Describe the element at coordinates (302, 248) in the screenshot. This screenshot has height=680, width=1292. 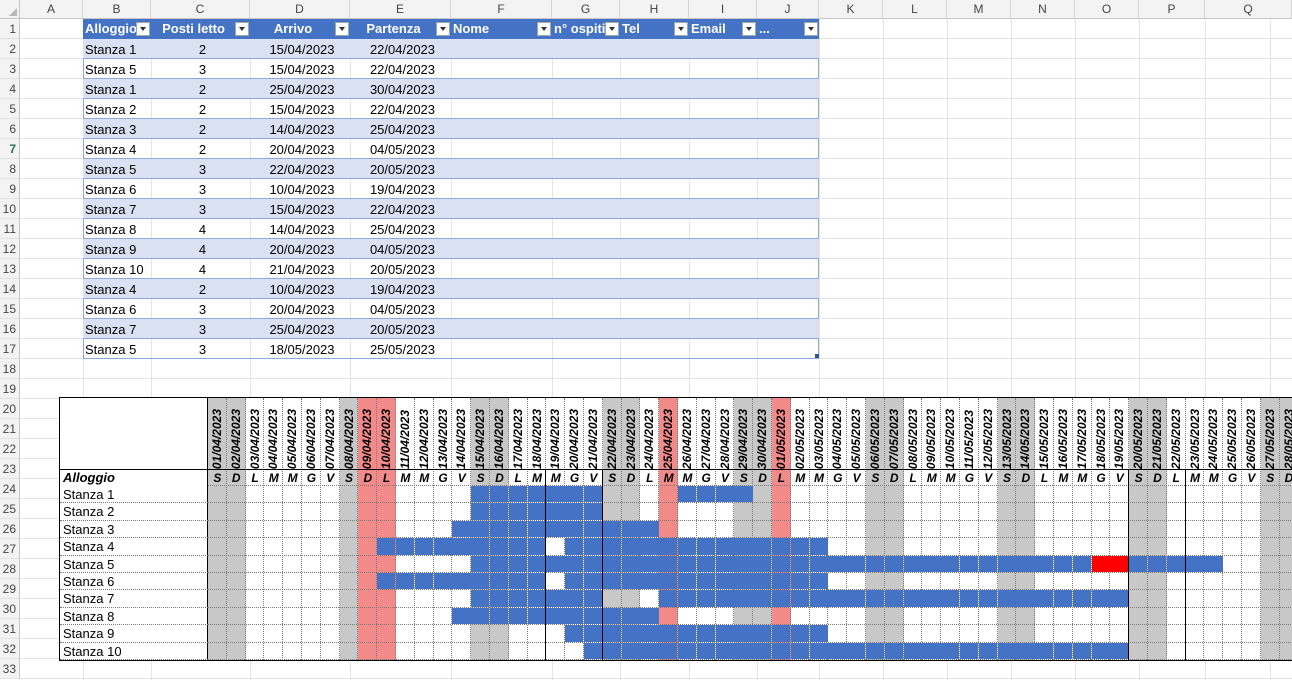
I see `table-cell: 20/04/2023` at that location.